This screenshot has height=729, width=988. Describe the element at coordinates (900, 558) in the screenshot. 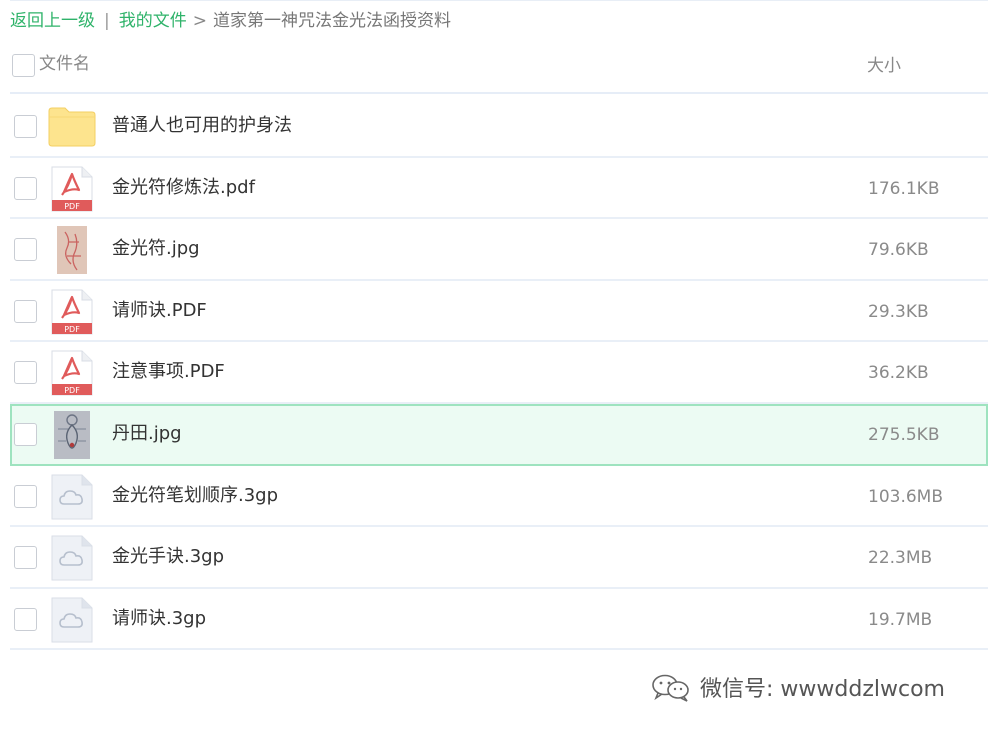

I see `file-size: 22.3MB` at that location.